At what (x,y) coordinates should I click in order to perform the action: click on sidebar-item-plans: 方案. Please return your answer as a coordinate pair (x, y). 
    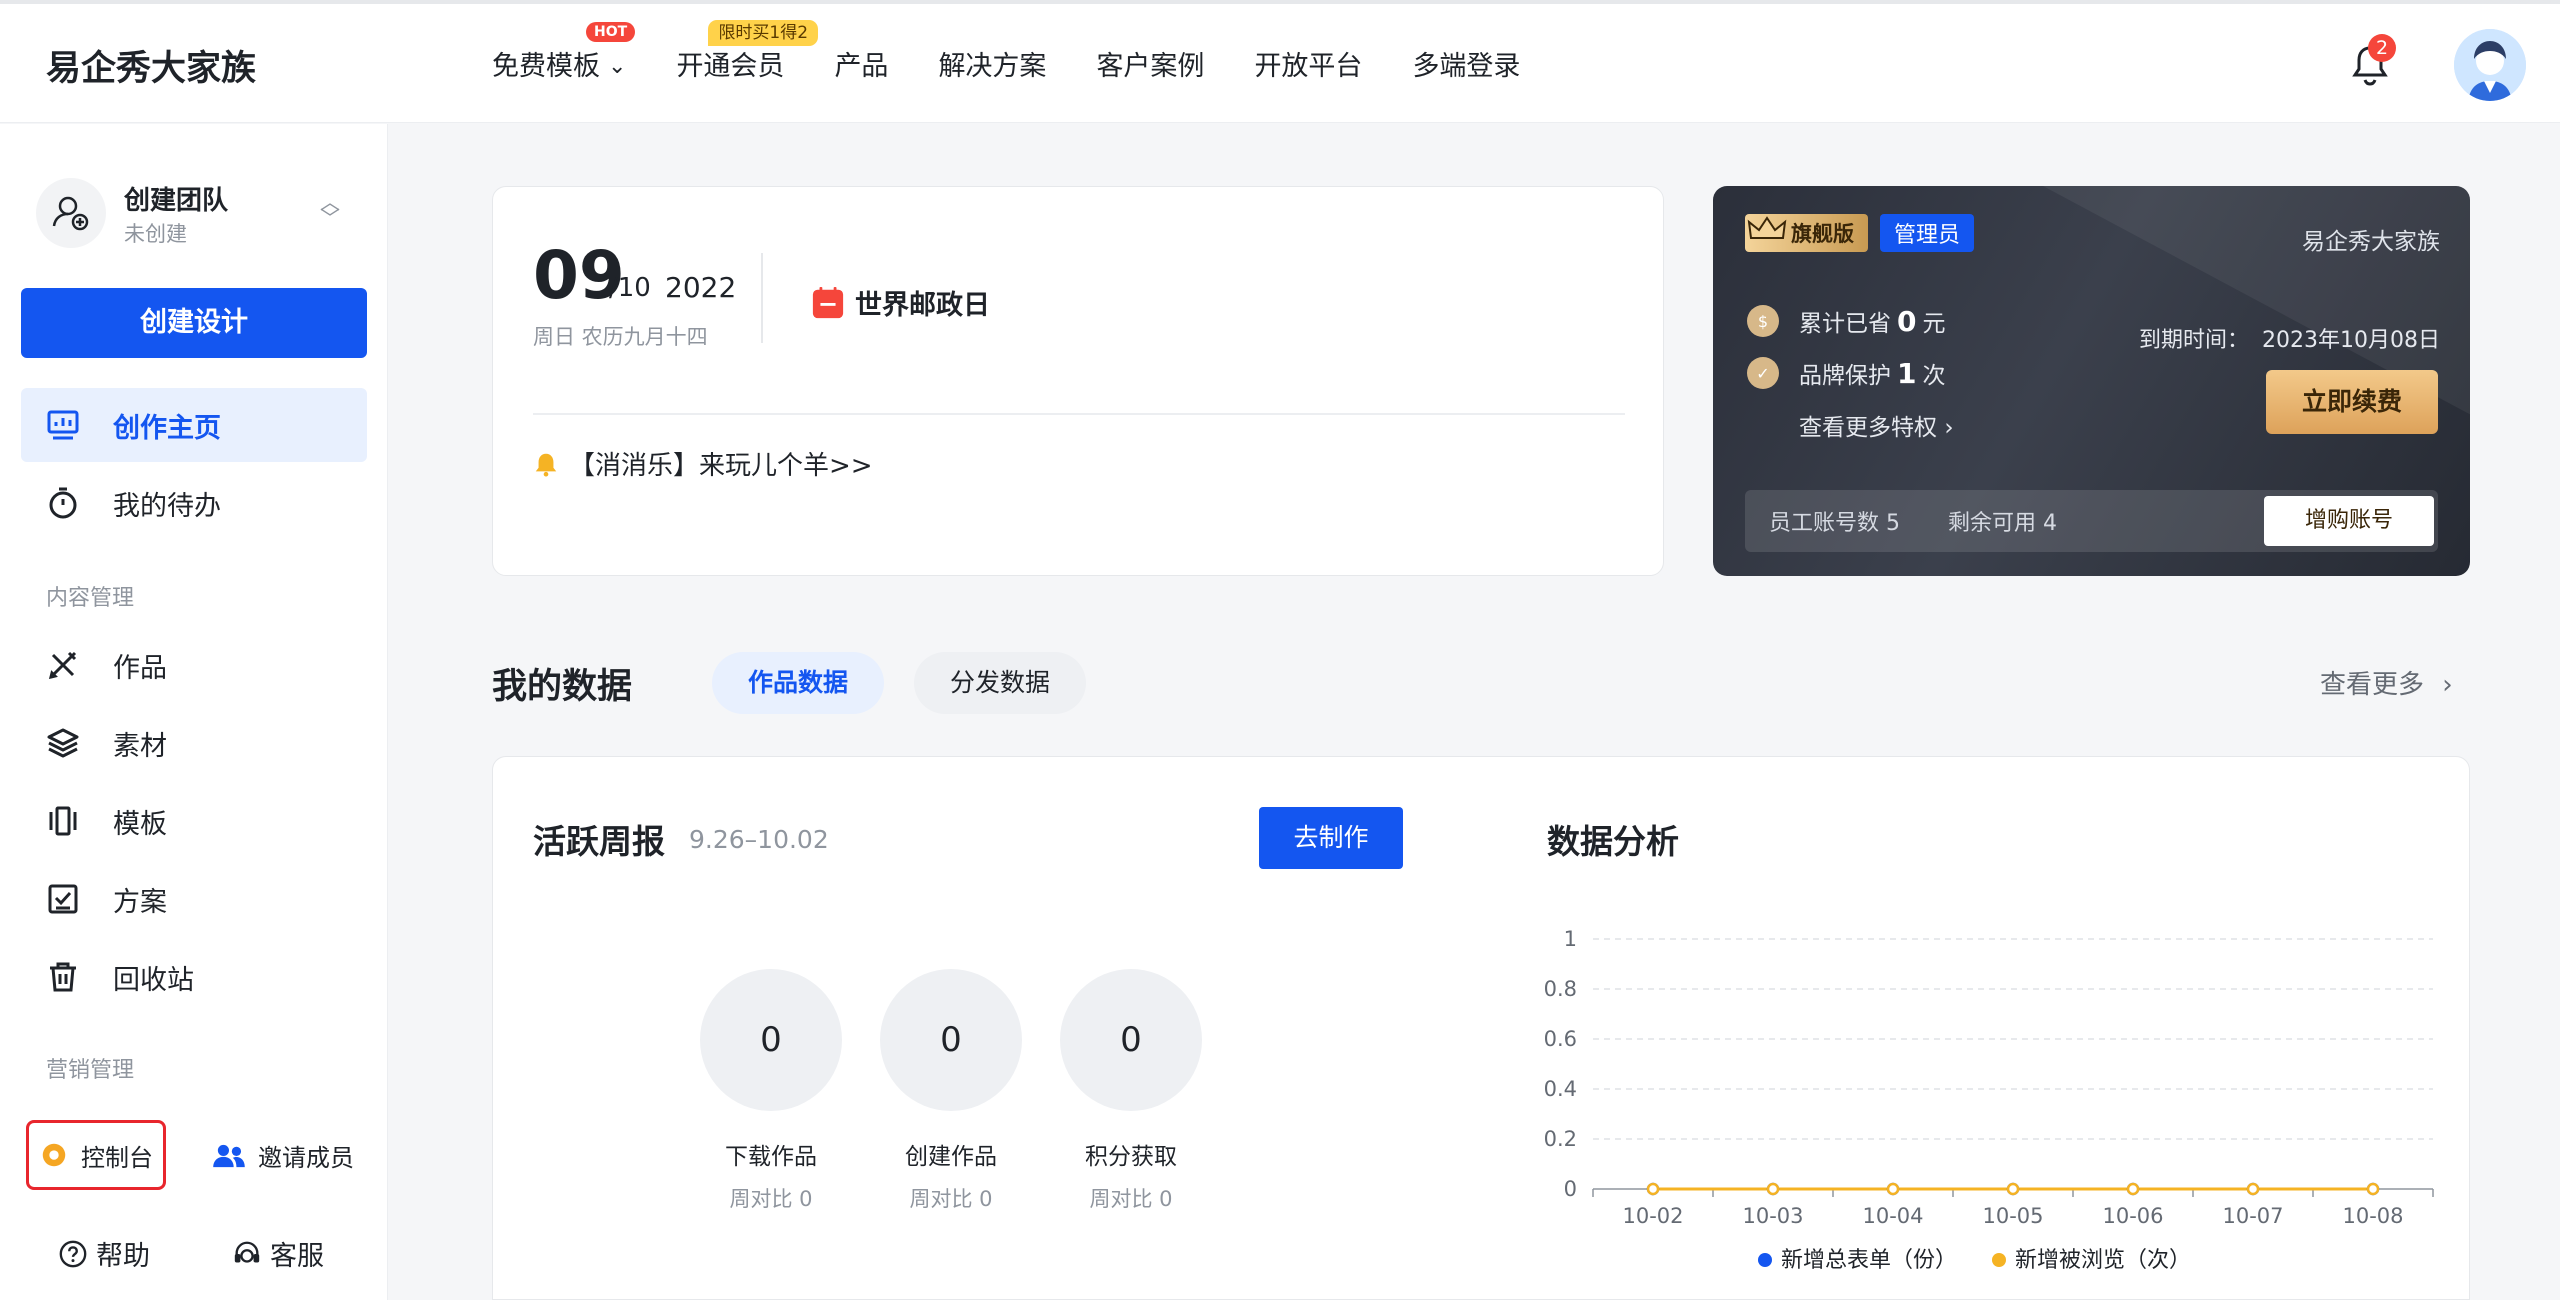
    Looking at the image, I should click on (194, 899).